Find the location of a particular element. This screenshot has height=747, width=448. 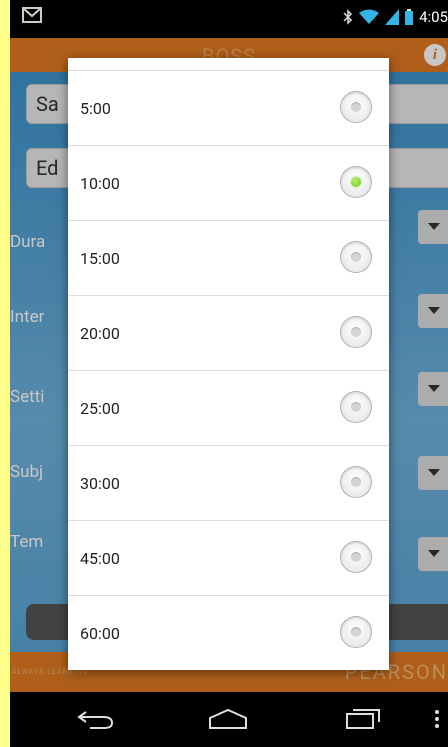

option-label: 45:00 is located at coordinates (100, 558).